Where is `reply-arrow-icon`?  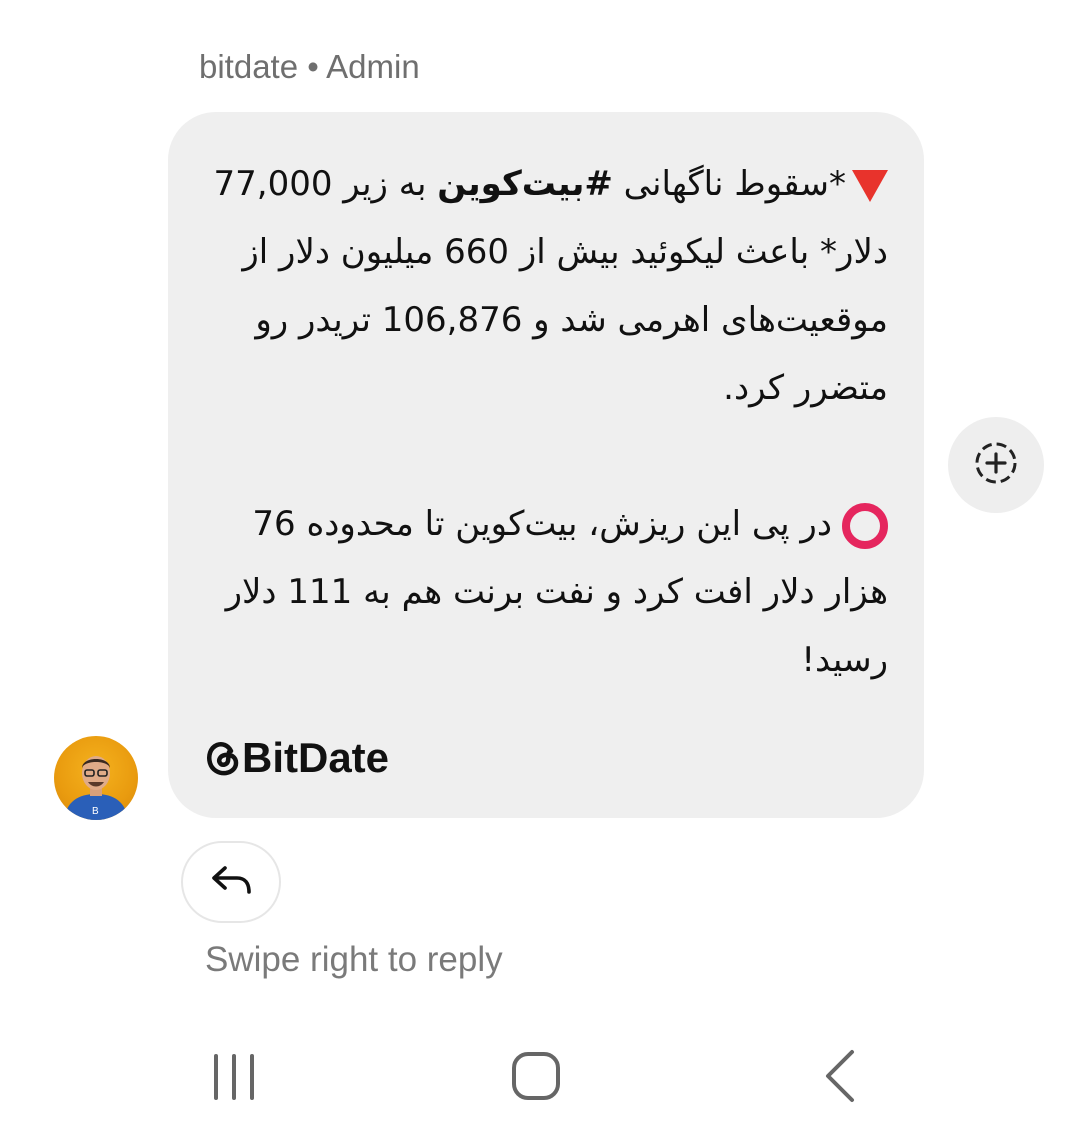
reply-arrow-icon is located at coordinates (231, 882).